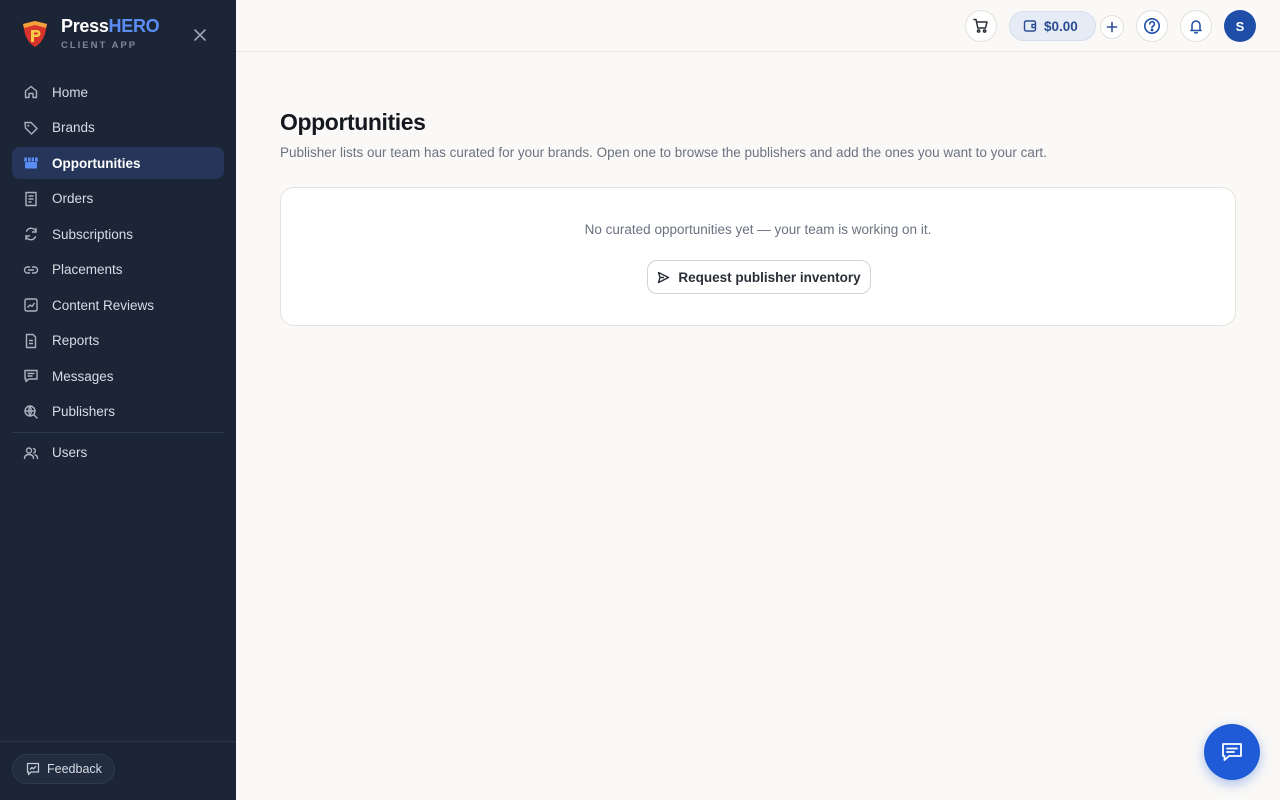 The width and height of the screenshot is (1280, 800). Describe the element at coordinates (31, 376) in the screenshot. I see `message-icon` at that location.